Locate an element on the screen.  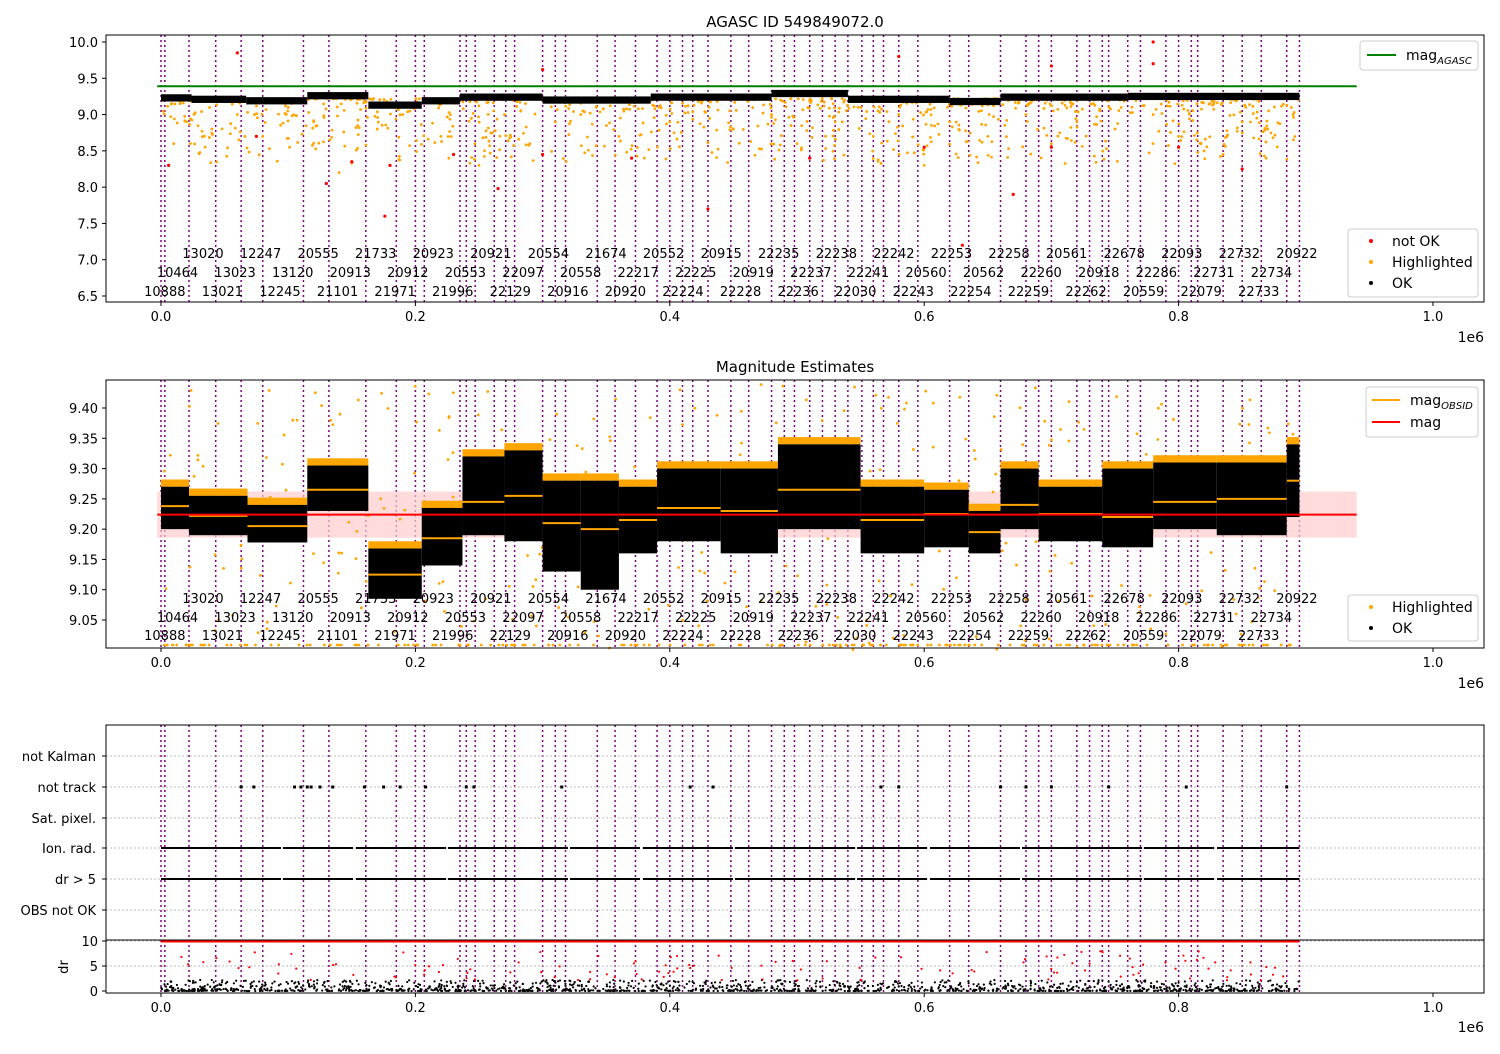
legend-not-ok: not OK is located at coordinates (1416, 242).